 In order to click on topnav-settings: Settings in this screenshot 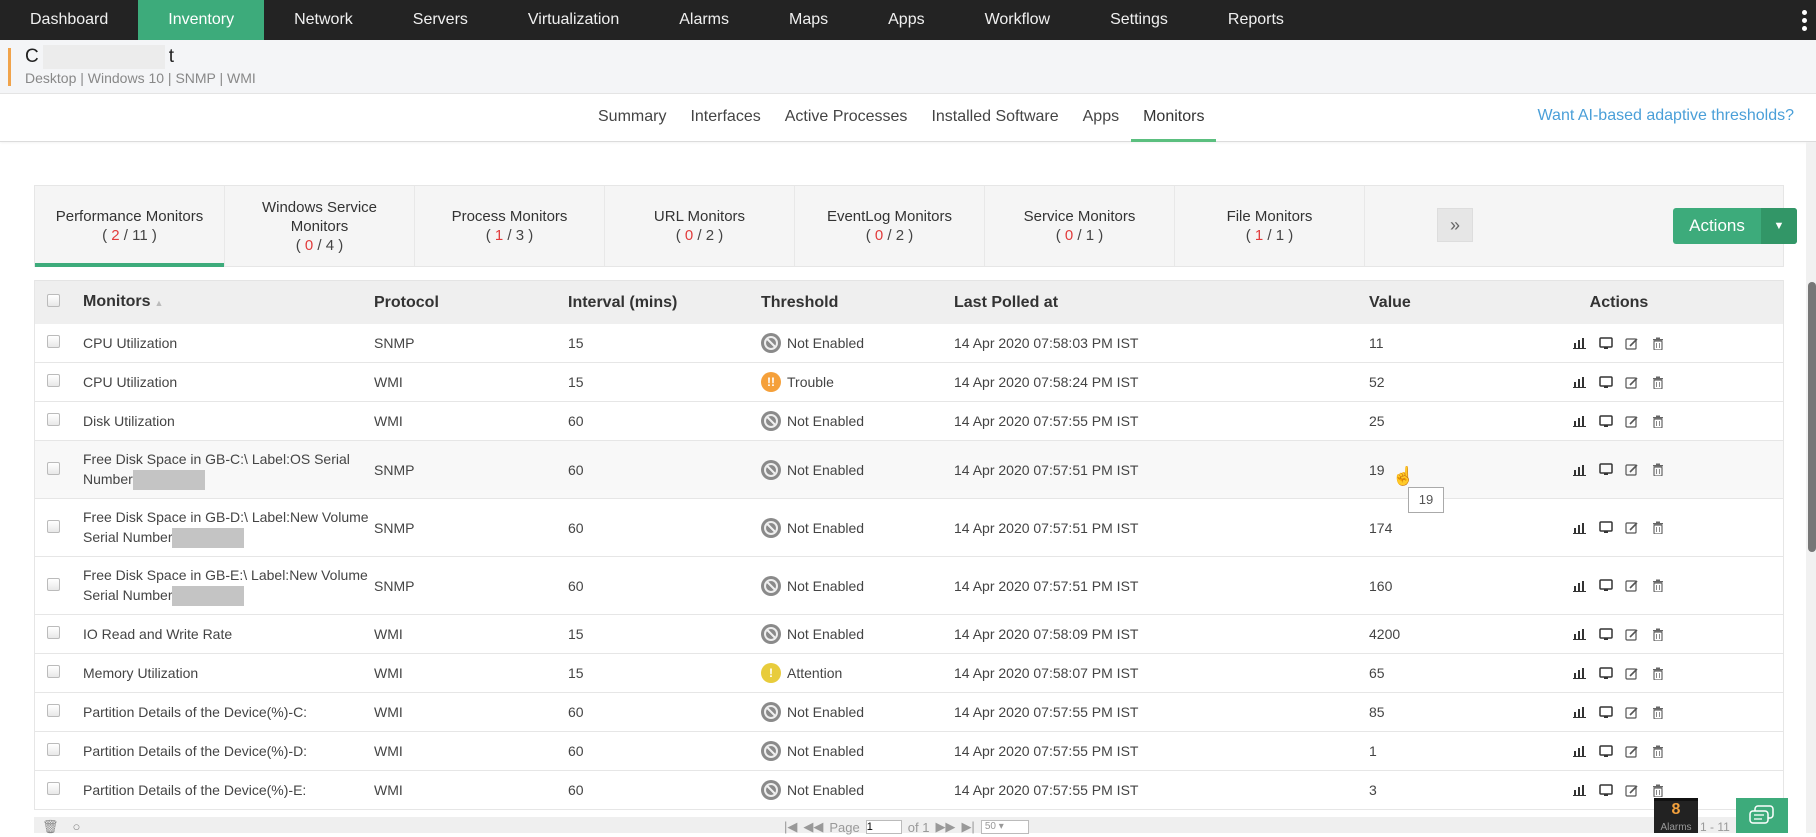, I will do `click(1139, 20)`.